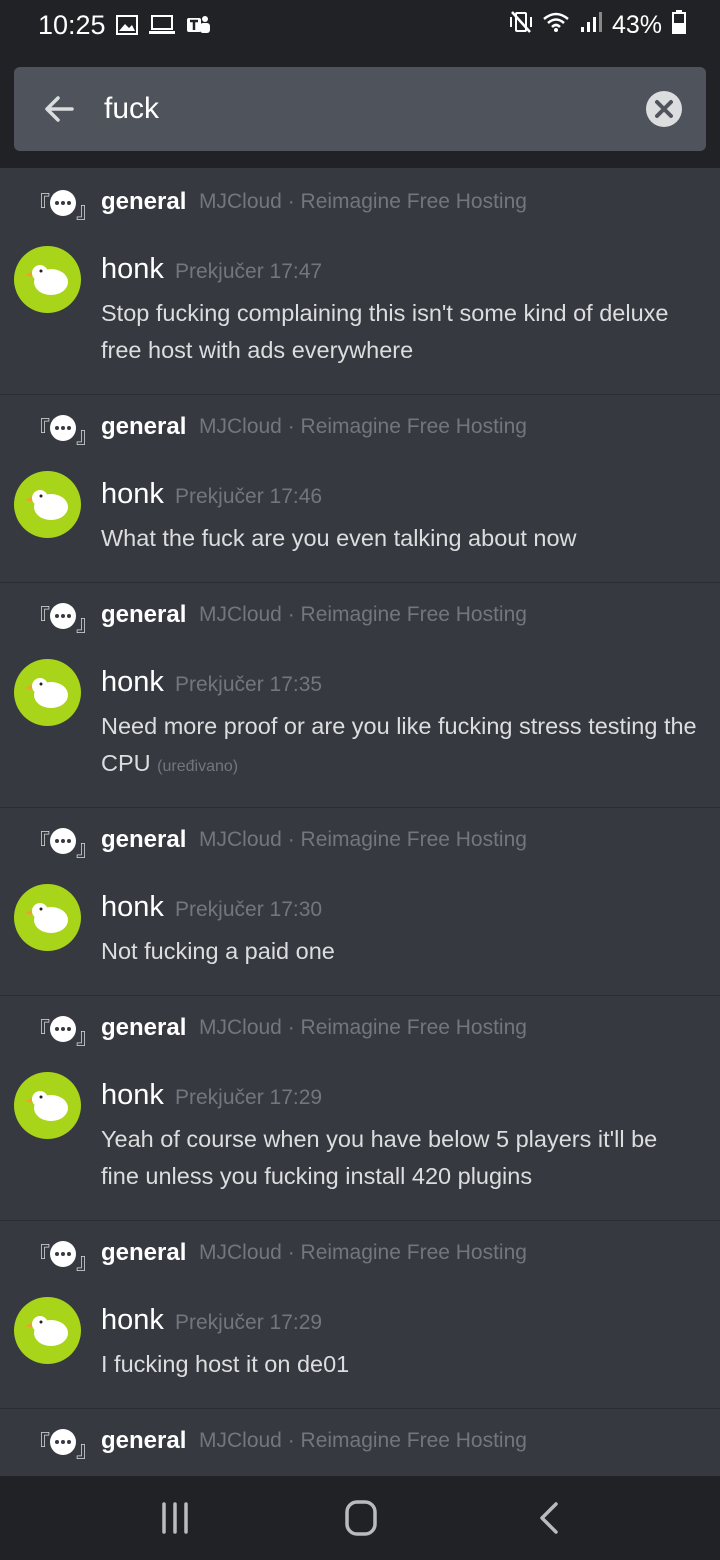 This screenshot has height=1560, width=720. Describe the element at coordinates (249, 271) in the screenshot. I see `message-timestamp: Prekjučer 17:47` at that location.